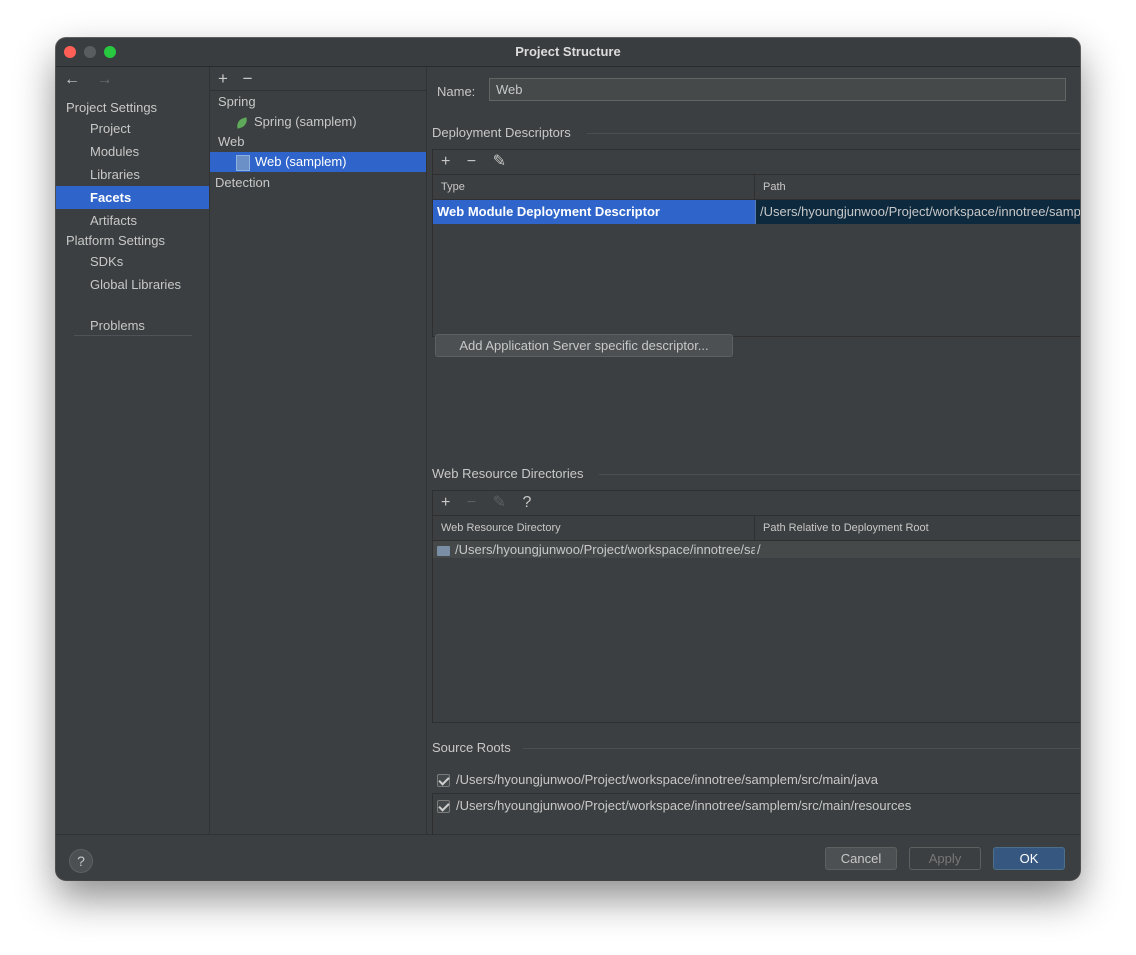 Image resolution: width=1136 pixels, height=955 pixels. What do you see at coordinates (777, 89) in the screenshot?
I see `name-input: Web` at bounding box center [777, 89].